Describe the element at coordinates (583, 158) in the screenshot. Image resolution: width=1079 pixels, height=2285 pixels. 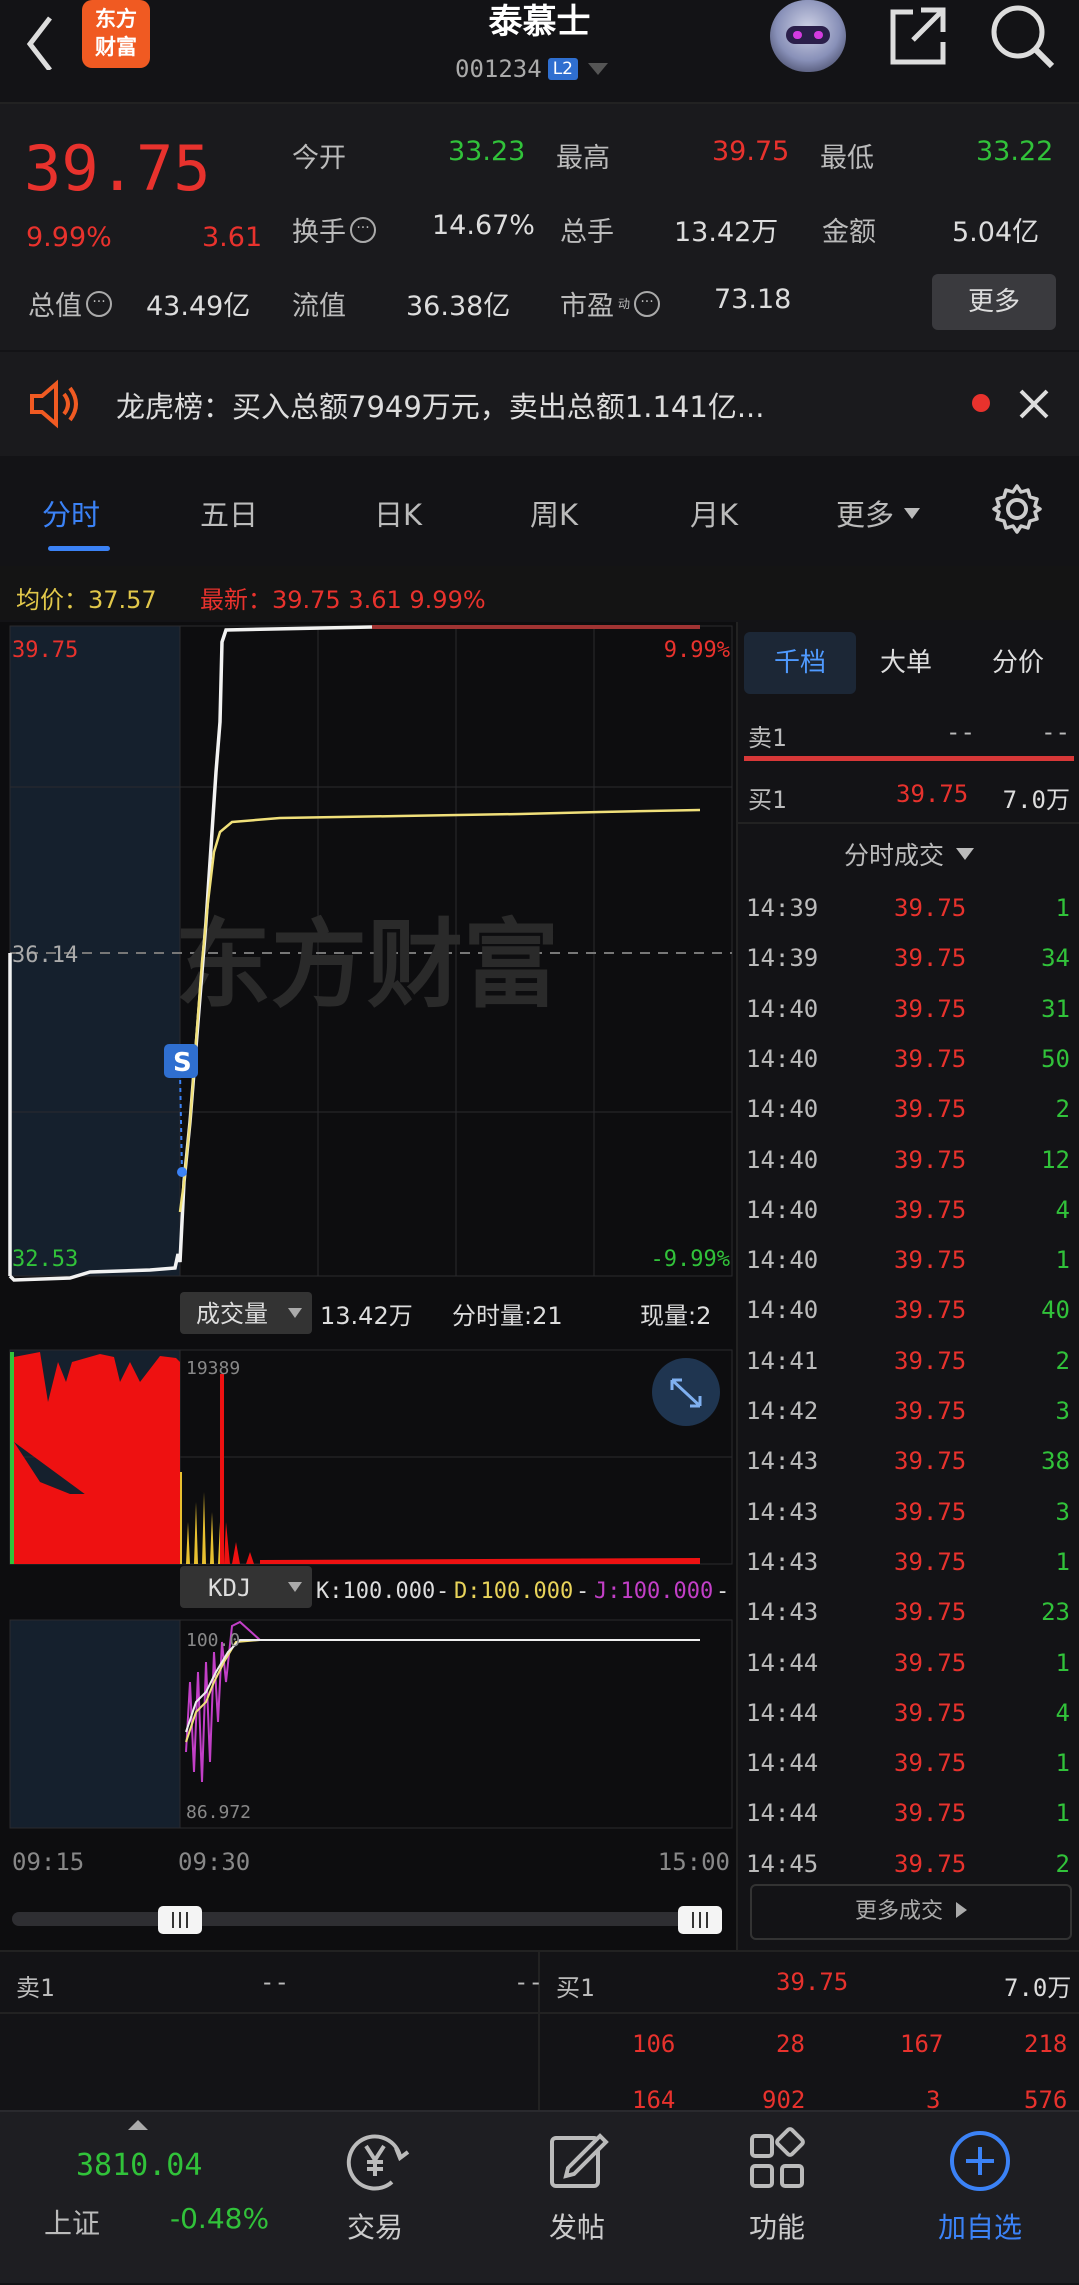
I see `high-label: 最高` at that location.